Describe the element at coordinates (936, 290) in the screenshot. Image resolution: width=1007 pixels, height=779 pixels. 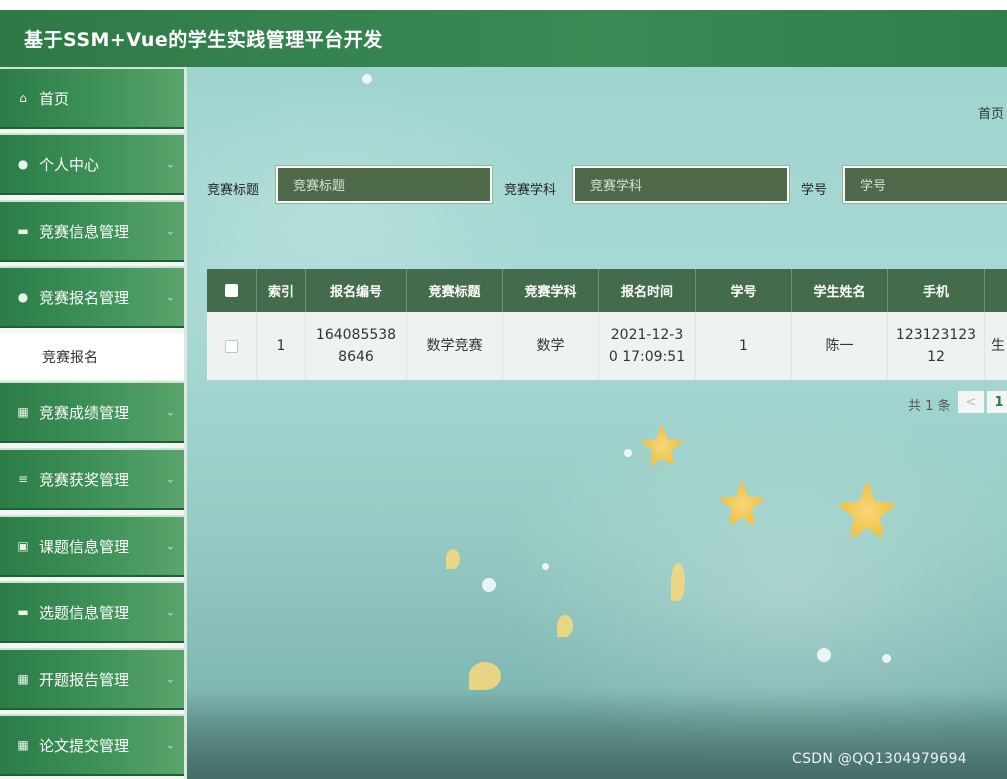
I see `column-header: 手机` at that location.